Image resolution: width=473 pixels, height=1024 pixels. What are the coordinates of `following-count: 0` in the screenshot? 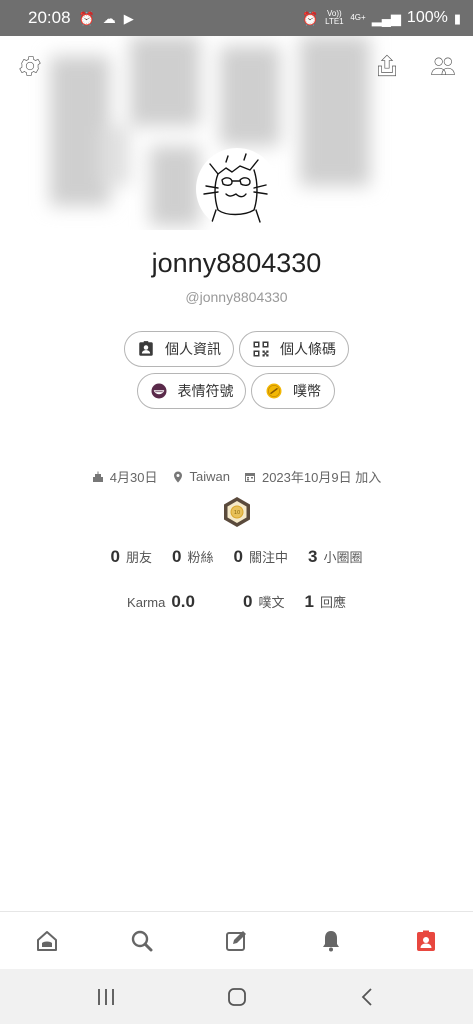 It's located at (238, 556).